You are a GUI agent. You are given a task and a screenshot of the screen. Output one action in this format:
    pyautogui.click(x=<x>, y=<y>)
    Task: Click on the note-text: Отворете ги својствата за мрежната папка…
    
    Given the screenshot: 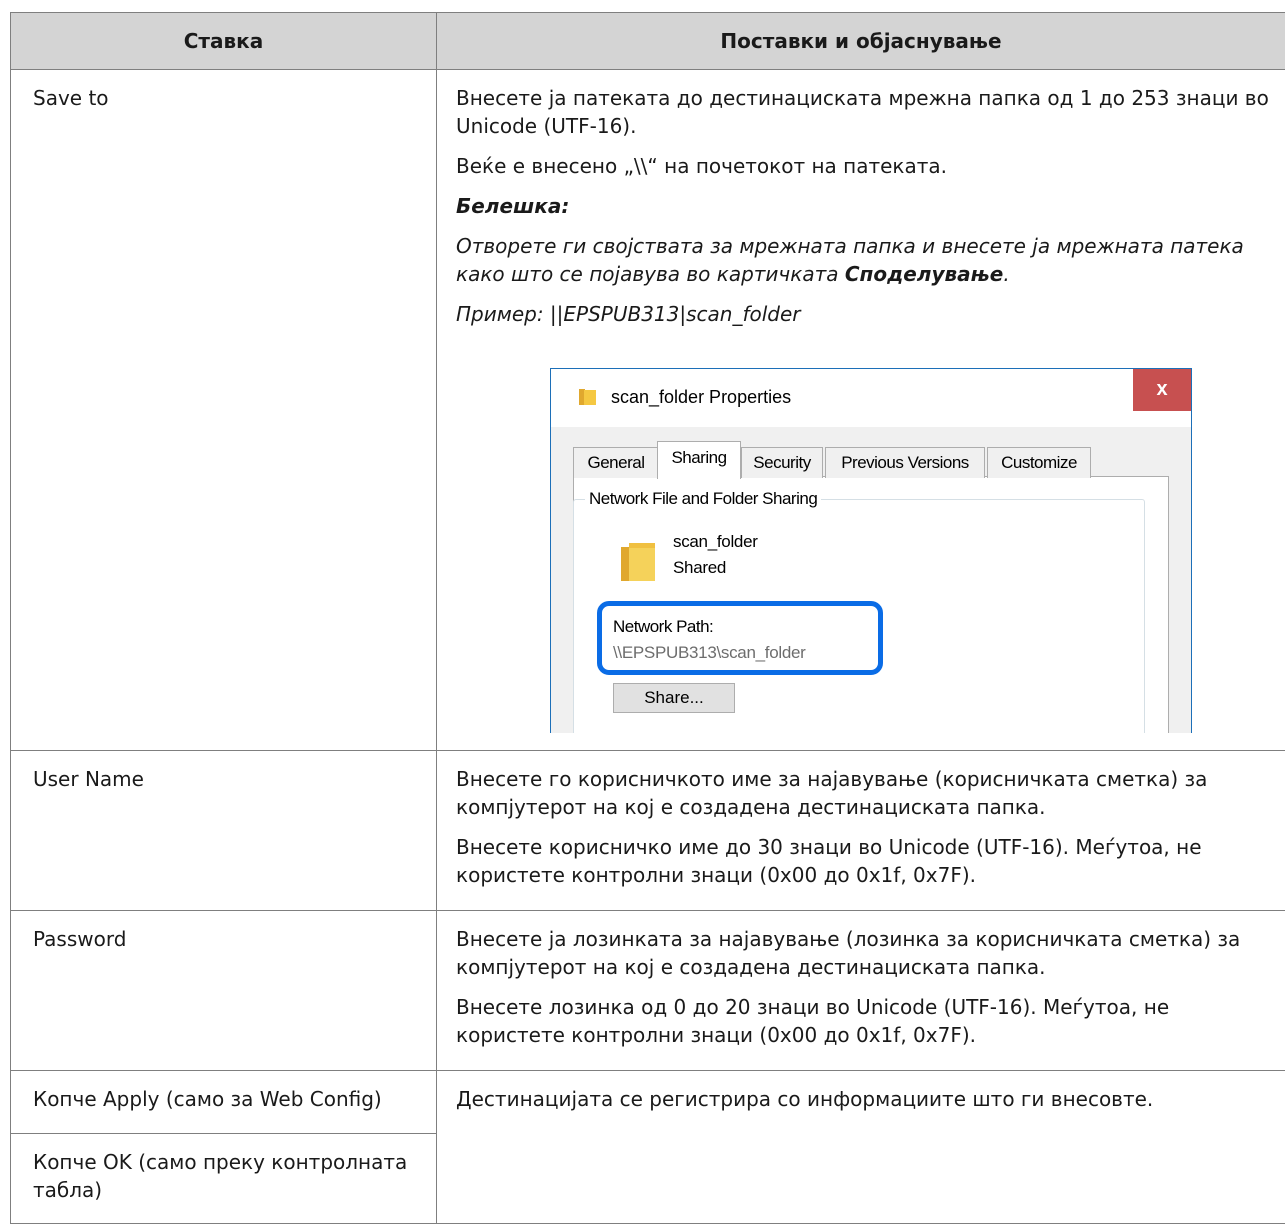 What is the action you would take?
    pyautogui.click(x=864, y=260)
    